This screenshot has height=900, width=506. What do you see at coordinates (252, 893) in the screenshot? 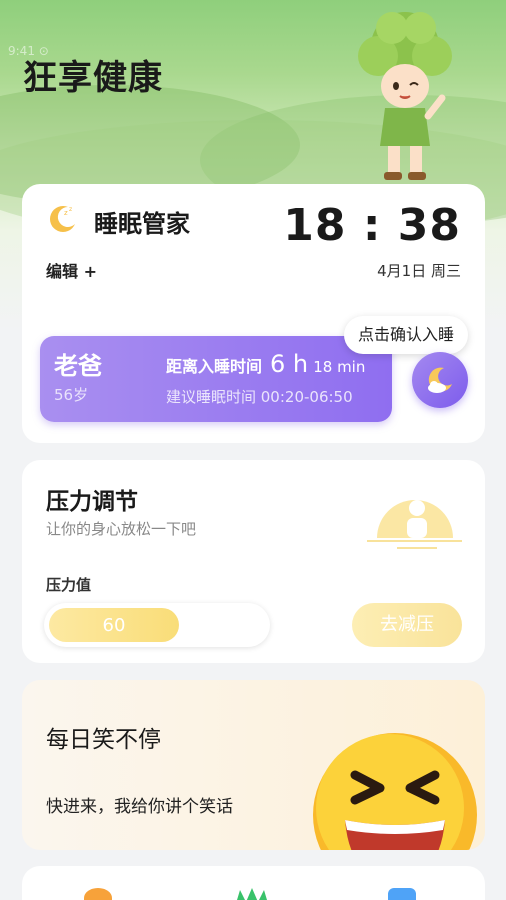
I see `leaf-icon` at bounding box center [252, 893].